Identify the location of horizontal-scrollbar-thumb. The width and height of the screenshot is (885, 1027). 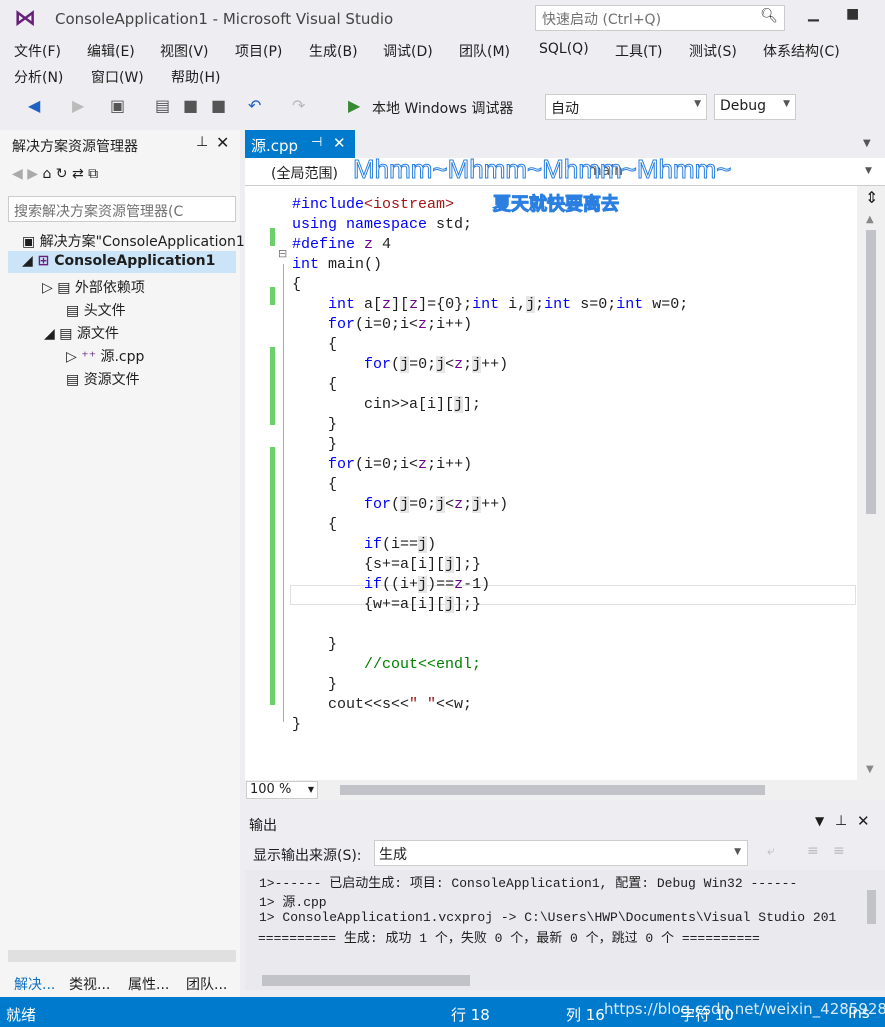
(552, 790).